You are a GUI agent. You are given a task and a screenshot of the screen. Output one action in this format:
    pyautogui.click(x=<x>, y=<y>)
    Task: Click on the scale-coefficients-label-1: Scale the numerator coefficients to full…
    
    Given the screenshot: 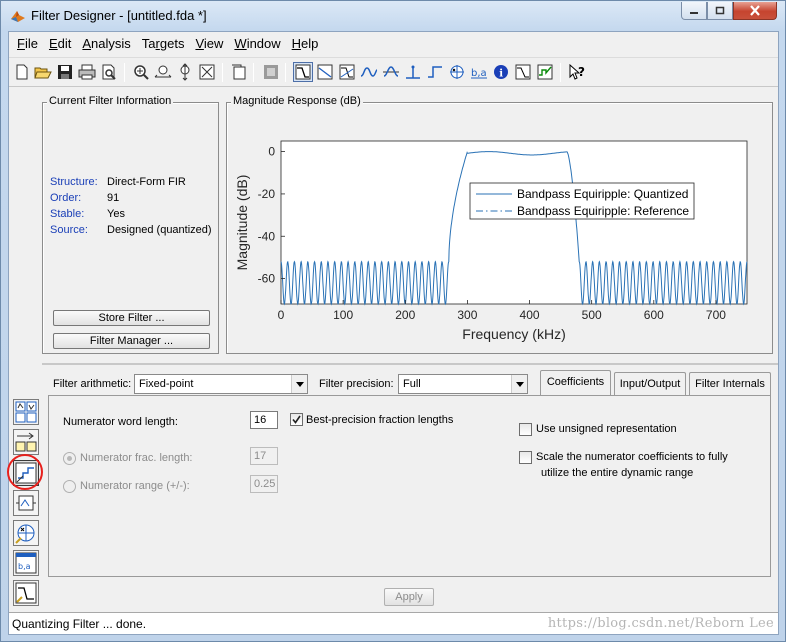 What is the action you would take?
    pyautogui.click(x=632, y=457)
    